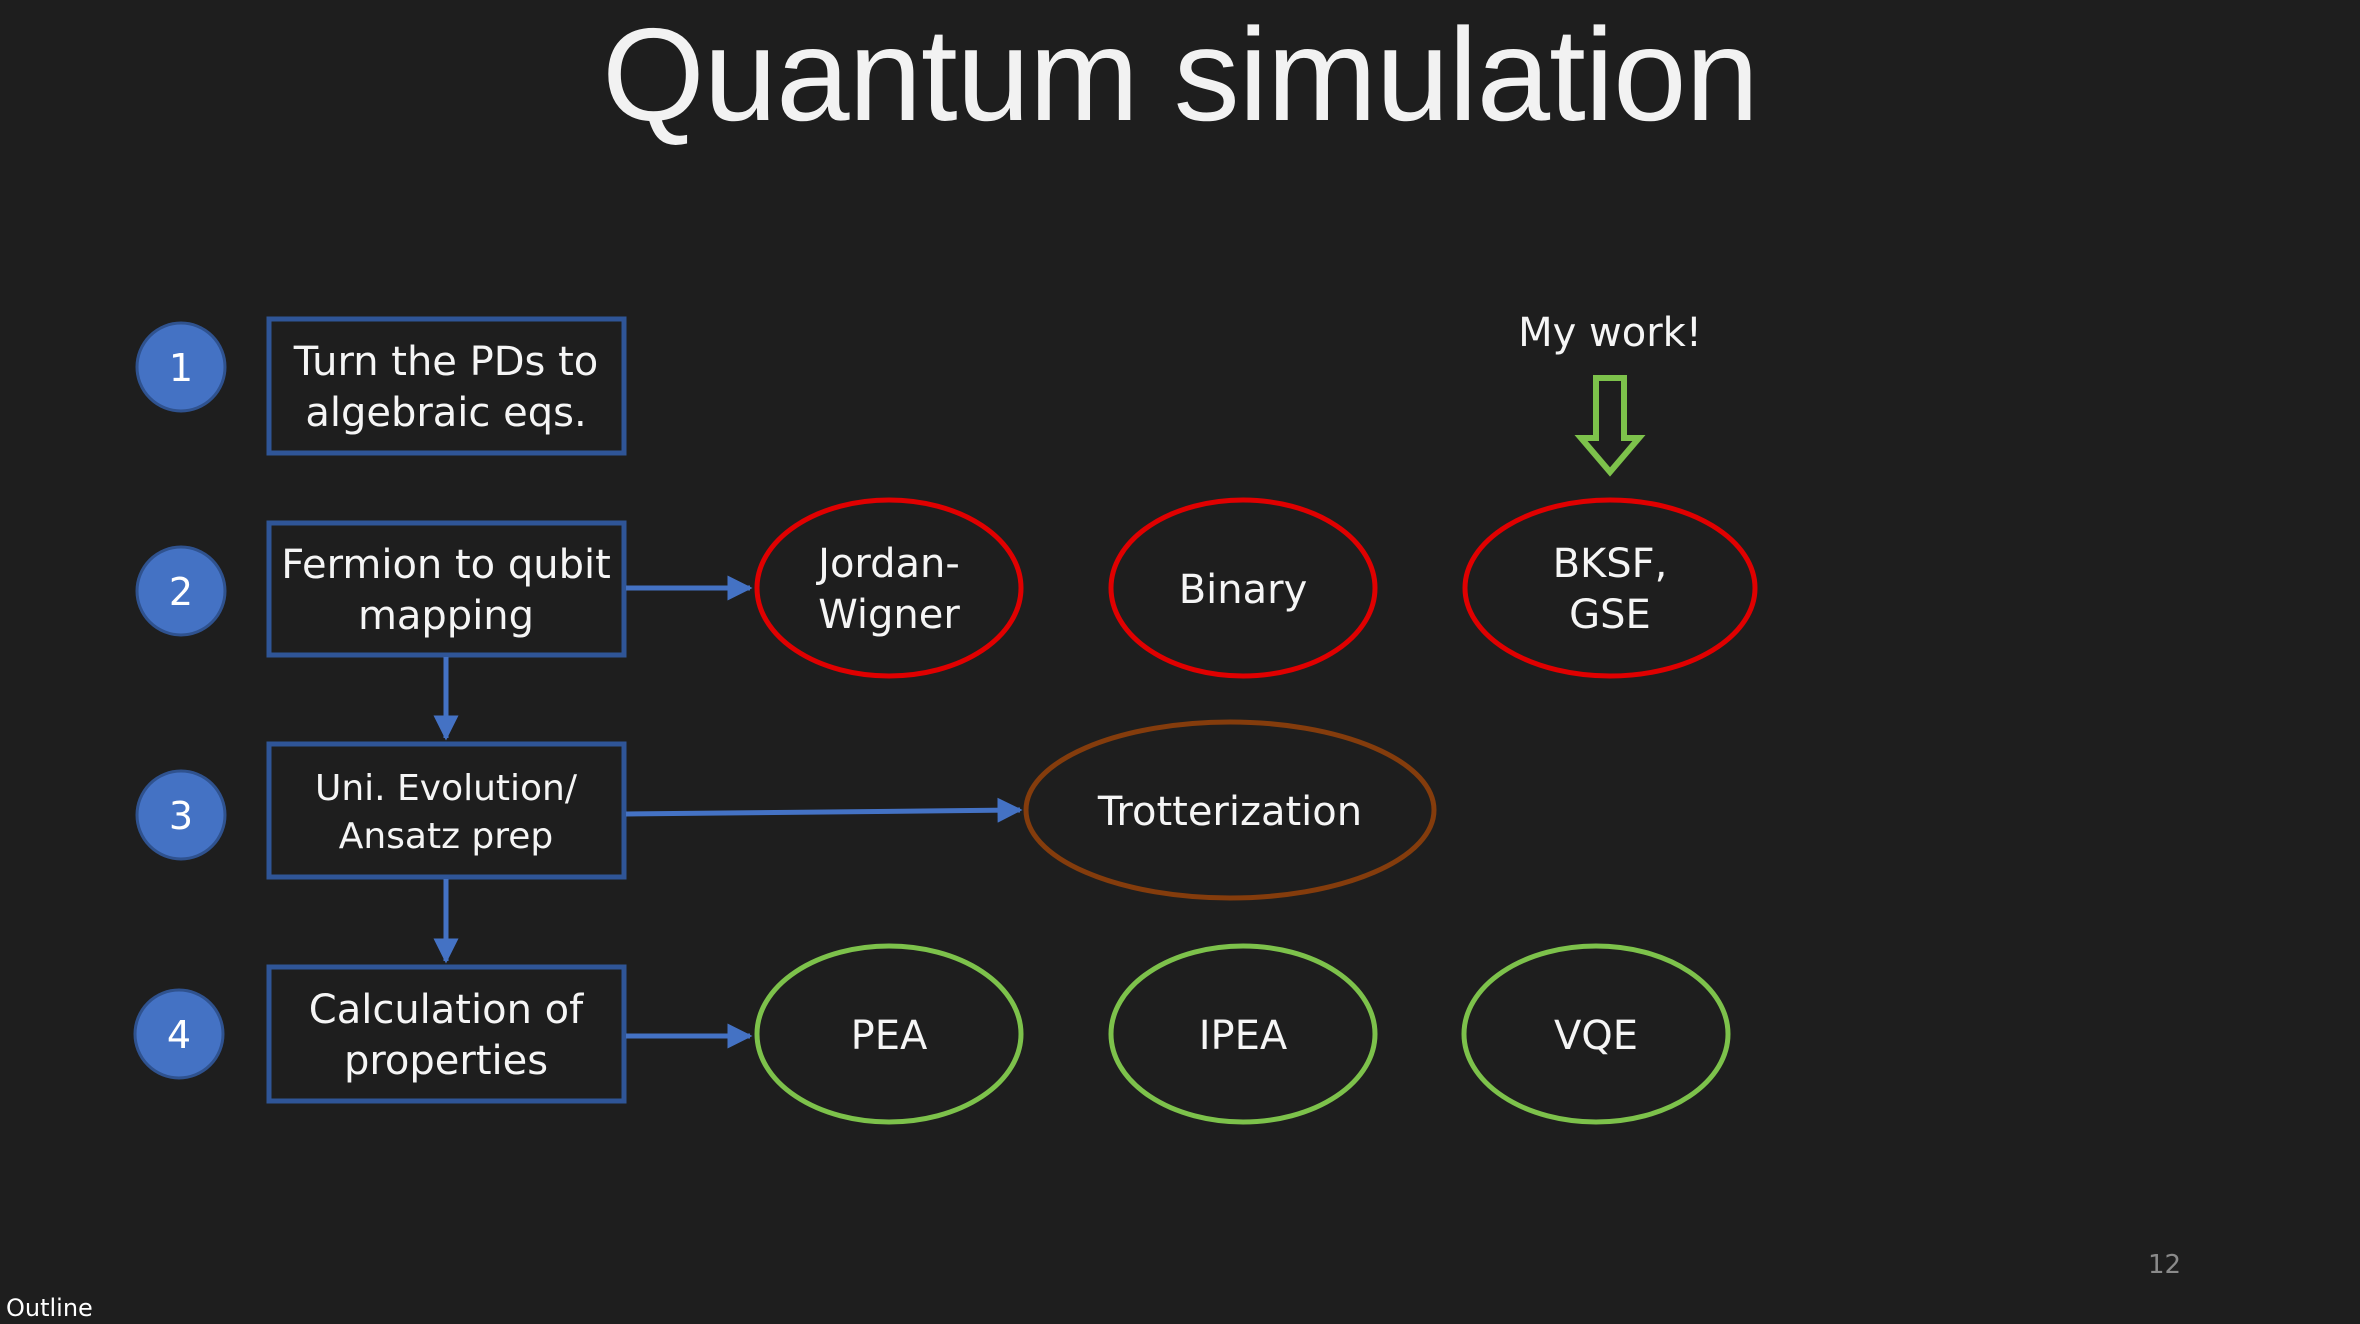 This screenshot has height=1324, width=2360. Describe the element at coordinates (889, 588) in the screenshot. I see `mapping-jordan-wigner: Jordan- Wigner` at that location.